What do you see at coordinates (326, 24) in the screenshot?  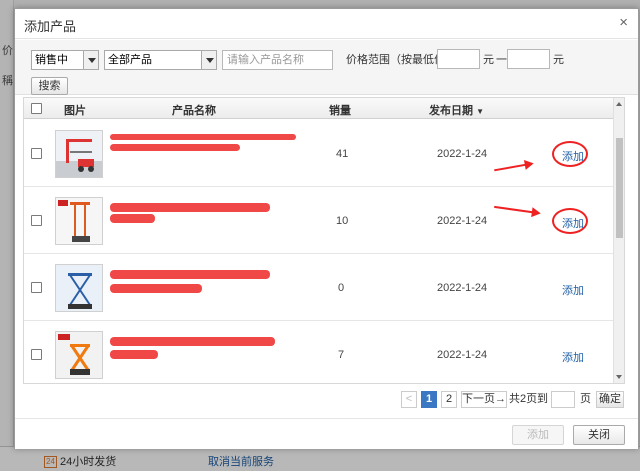 I see `dialog-header: 添加产品 ×` at bounding box center [326, 24].